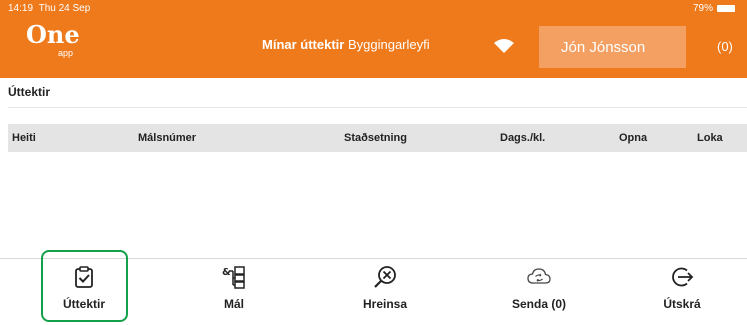 This screenshot has width=747, height=325. I want to click on section-title: Úttektir, so click(29, 92).